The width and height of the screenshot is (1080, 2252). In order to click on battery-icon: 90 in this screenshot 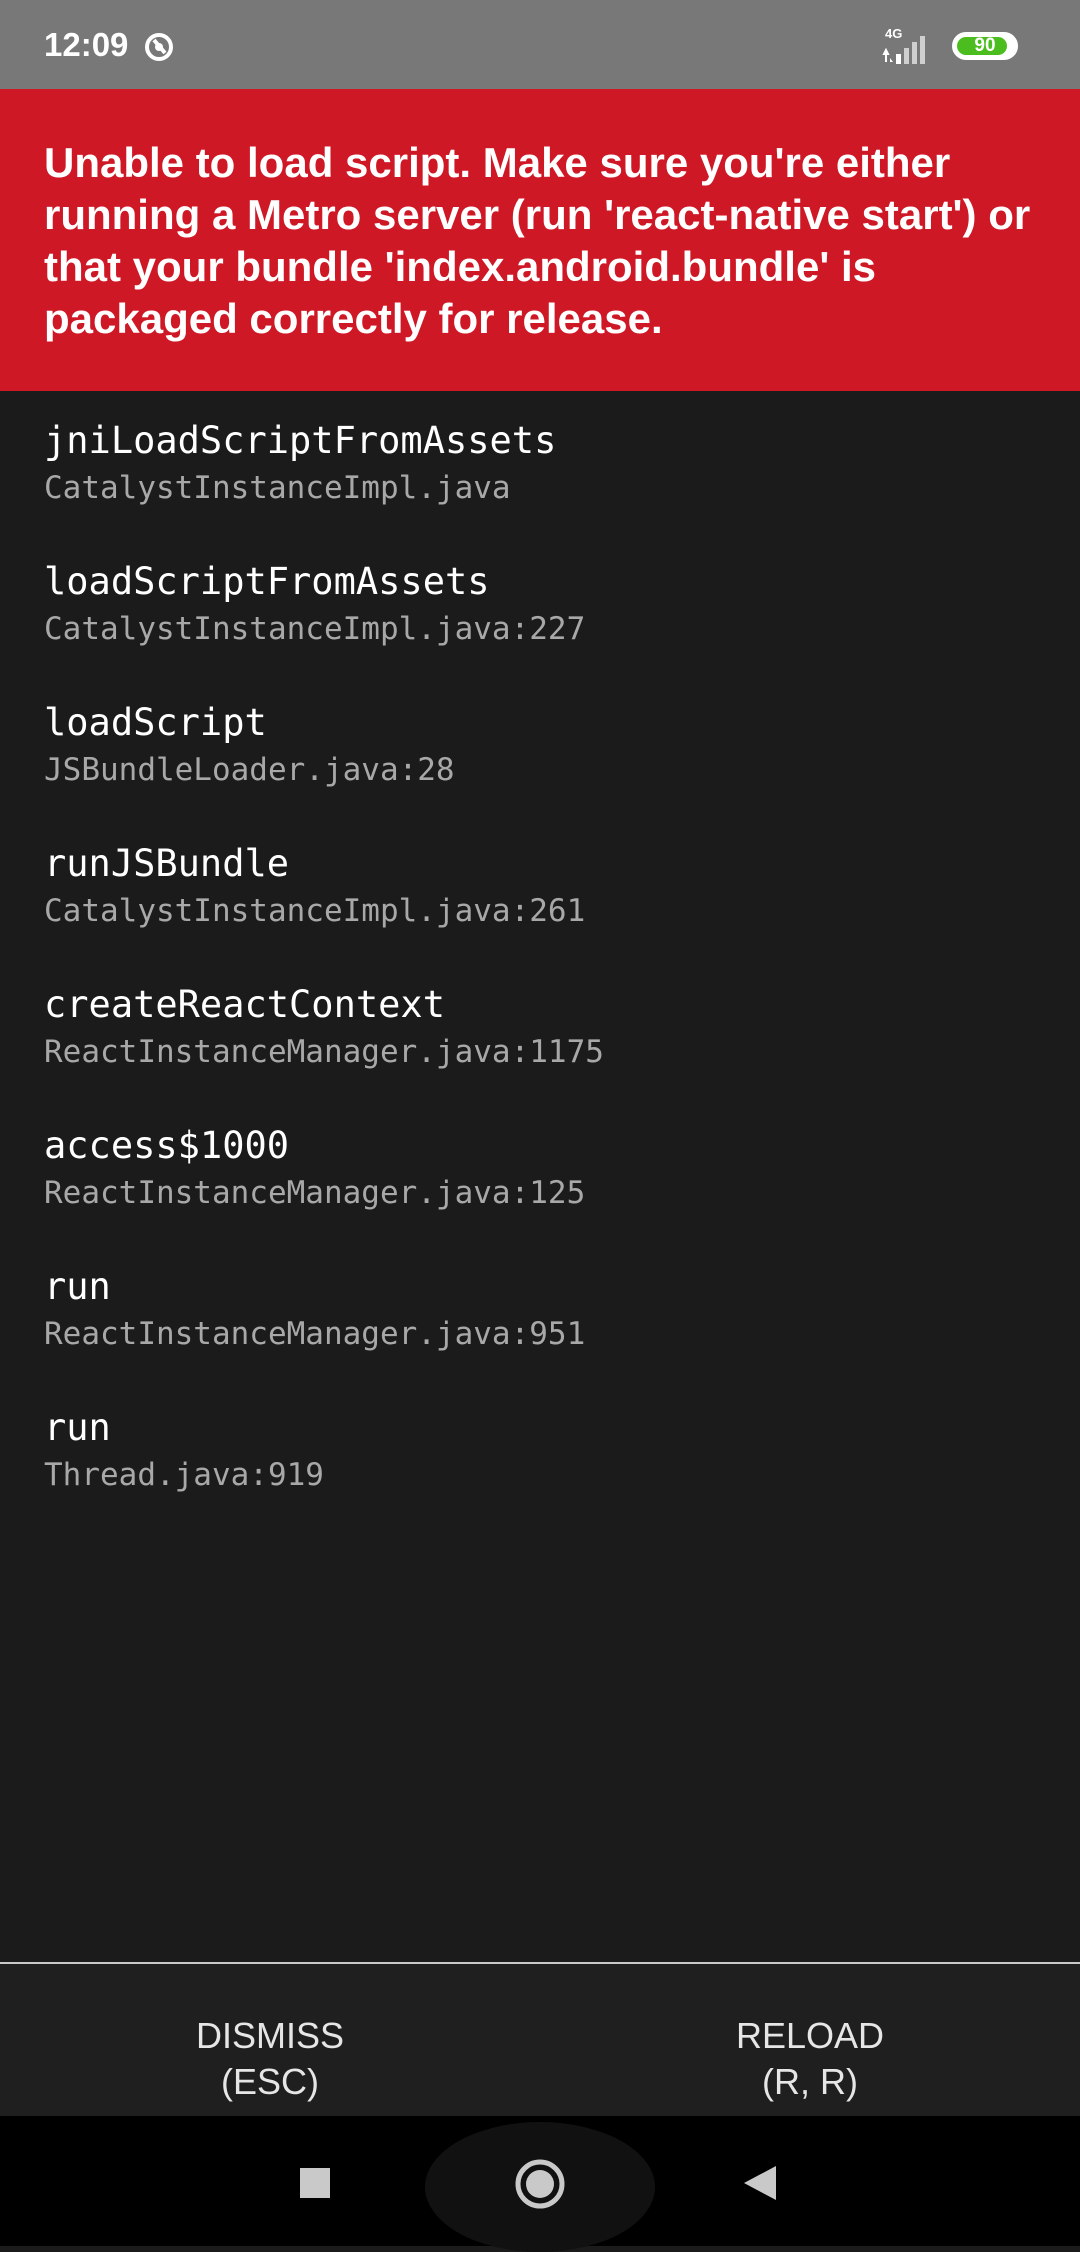, I will do `click(985, 46)`.